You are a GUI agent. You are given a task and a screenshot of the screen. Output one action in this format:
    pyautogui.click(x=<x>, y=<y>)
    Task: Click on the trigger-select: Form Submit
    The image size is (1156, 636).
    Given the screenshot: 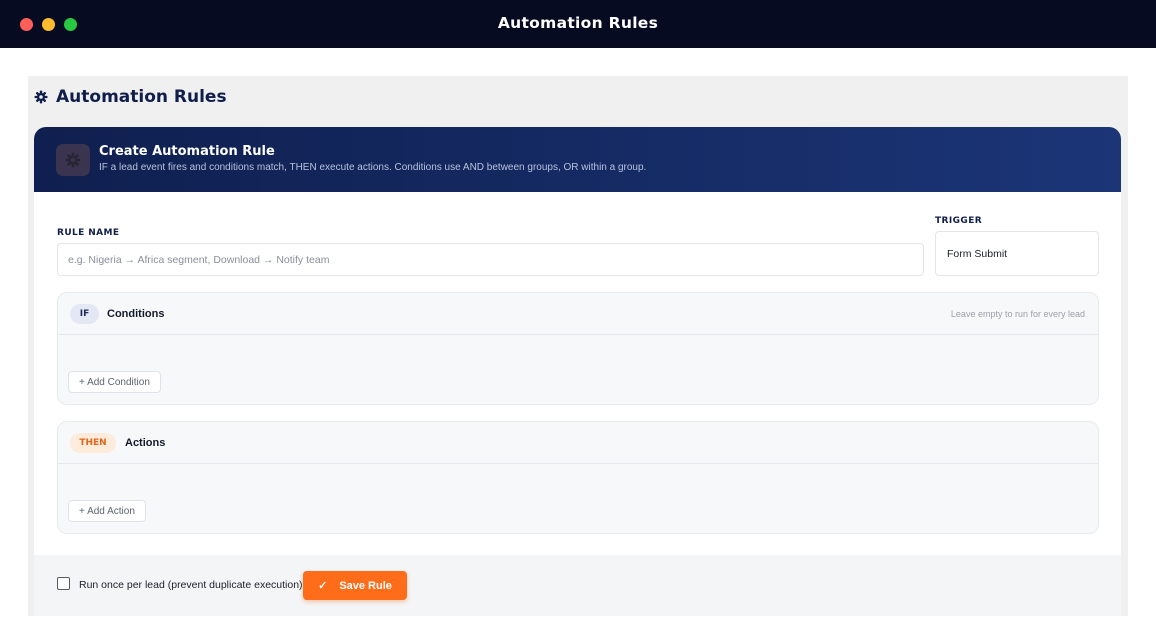 What is the action you would take?
    pyautogui.click(x=1017, y=253)
    